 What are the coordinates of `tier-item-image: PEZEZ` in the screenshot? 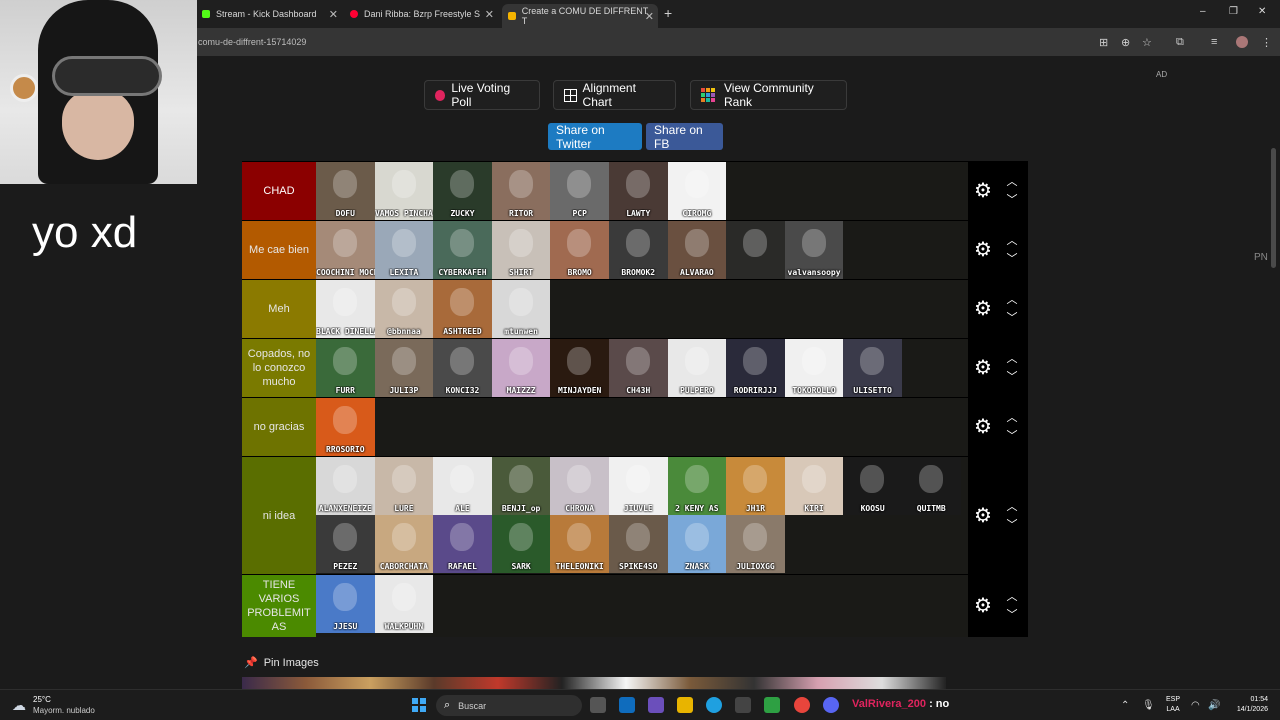 It's located at (345, 544).